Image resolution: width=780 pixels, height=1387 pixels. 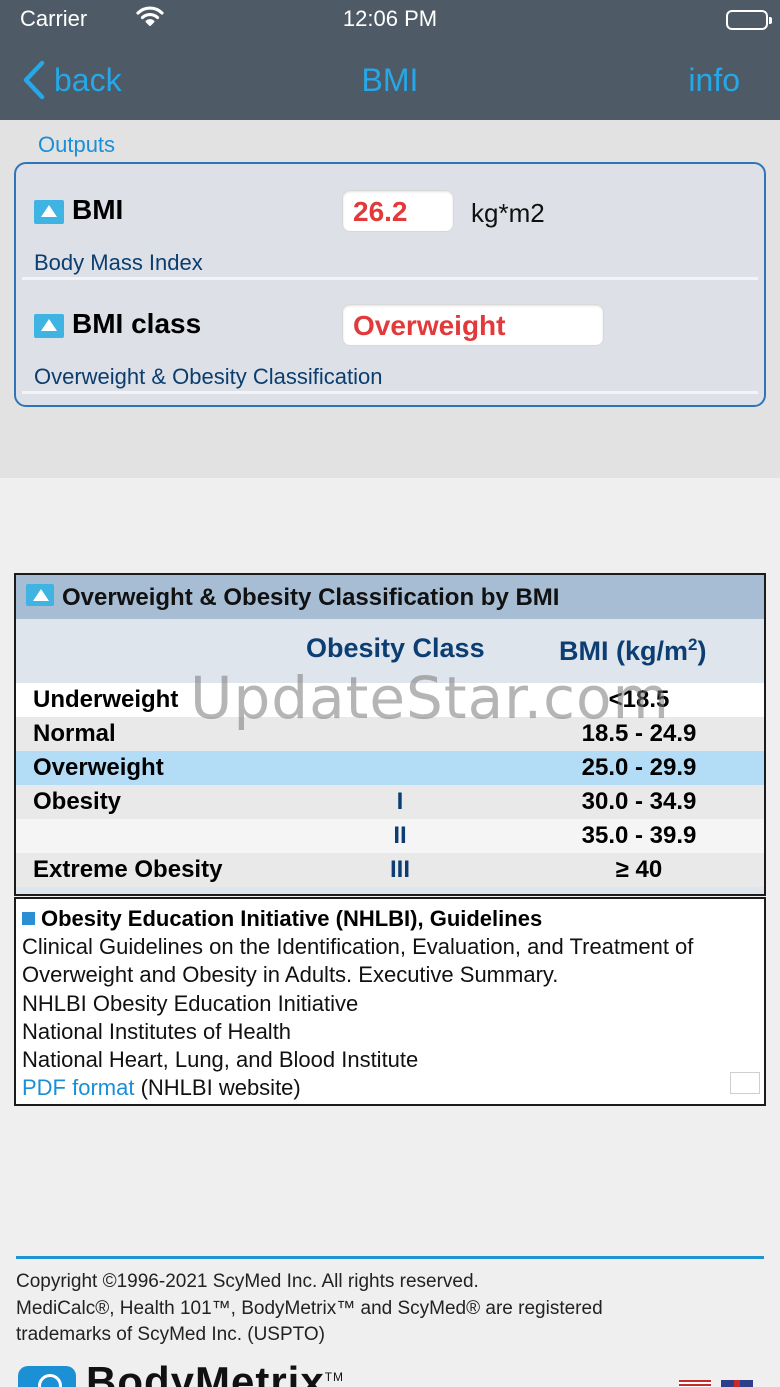 What do you see at coordinates (639, 699) in the screenshot?
I see `bmi-range-cell: <18.5` at bounding box center [639, 699].